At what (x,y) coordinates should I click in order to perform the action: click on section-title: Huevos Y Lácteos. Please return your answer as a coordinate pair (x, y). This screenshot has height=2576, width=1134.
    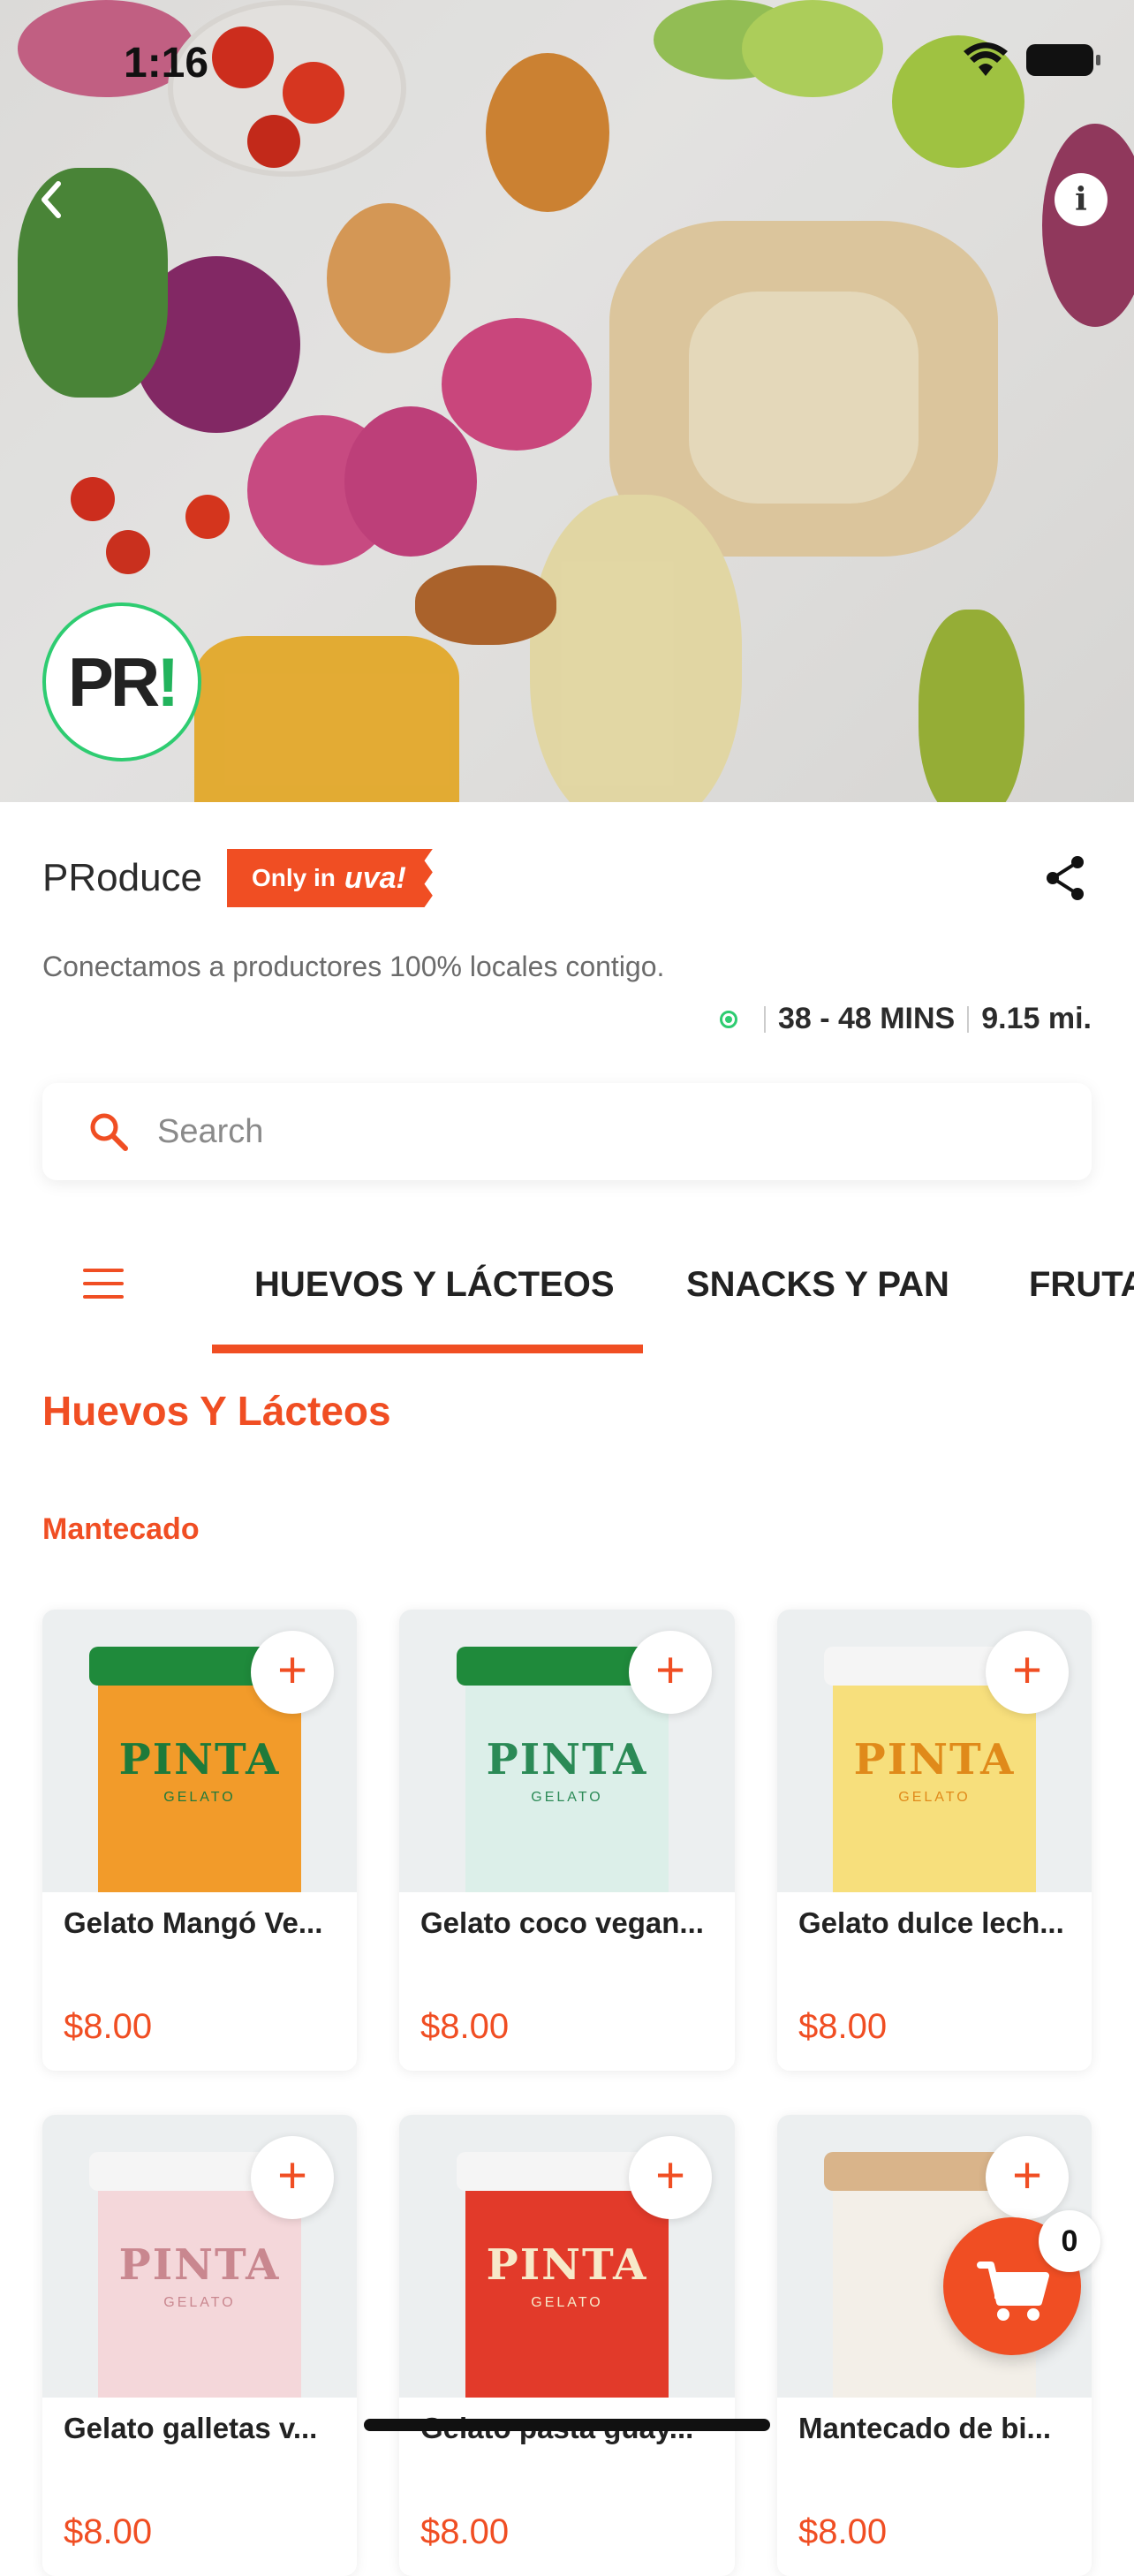
    Looking at the image, I should click on (217, 1411).